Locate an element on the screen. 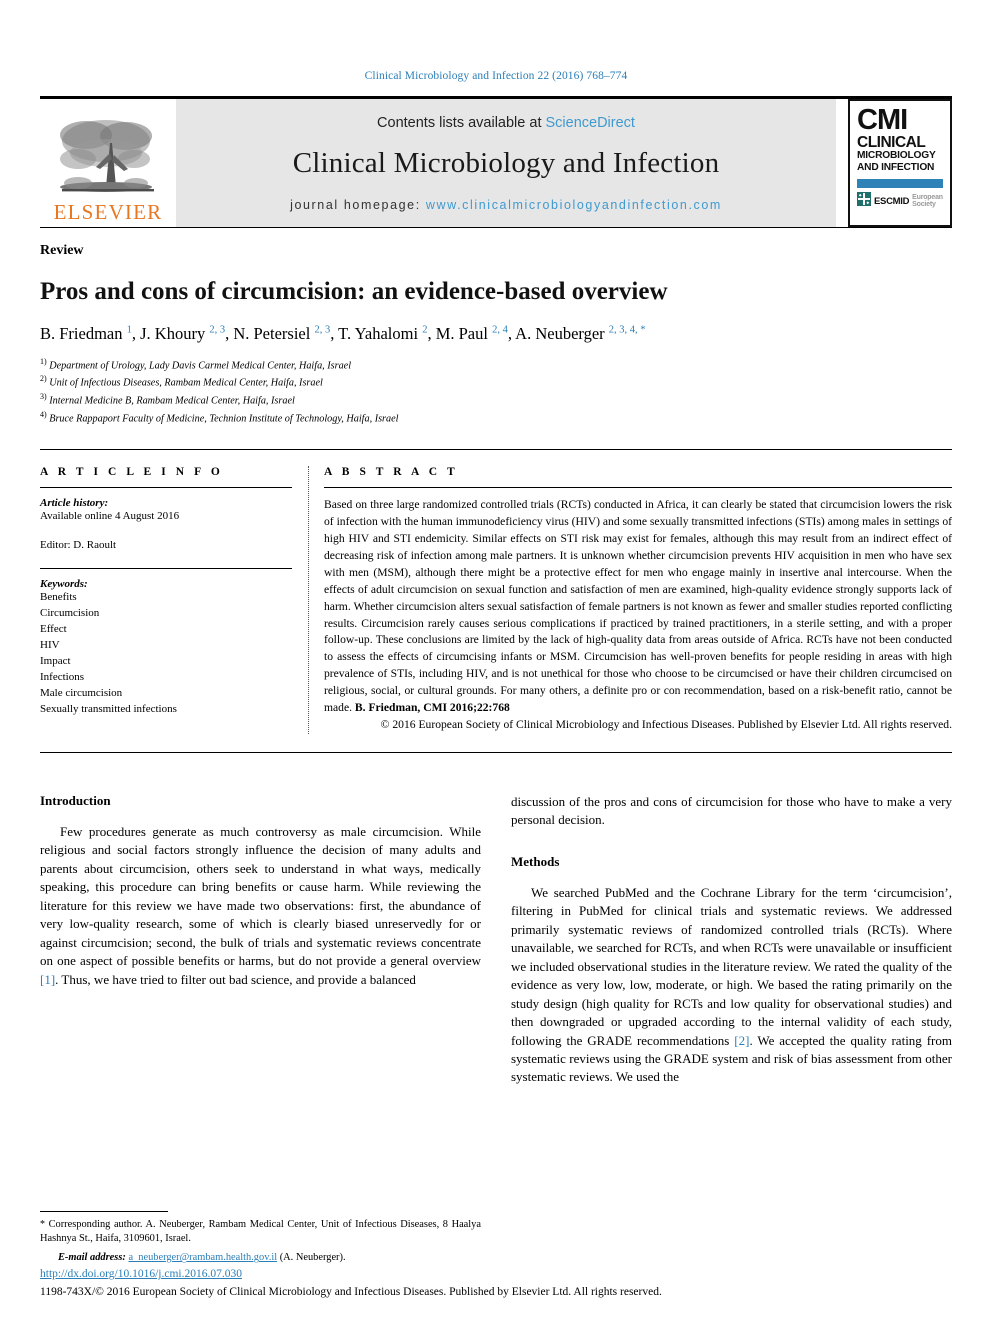  elsevier-logo: ELSEVIER is located at coordinates (108, 163).